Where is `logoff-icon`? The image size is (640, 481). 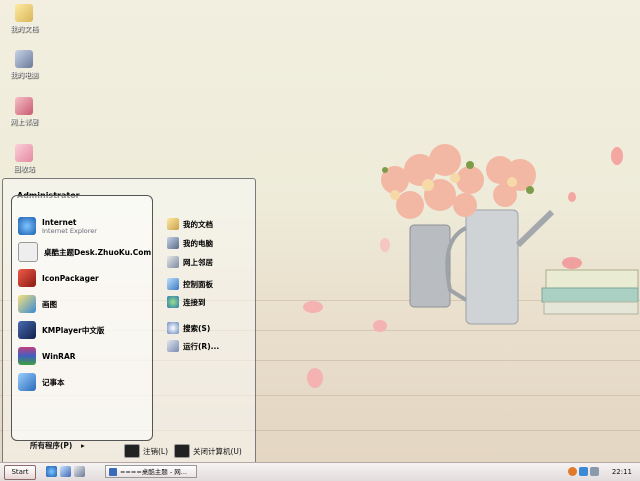
logoff-icon is located at coordinates (132, 451).